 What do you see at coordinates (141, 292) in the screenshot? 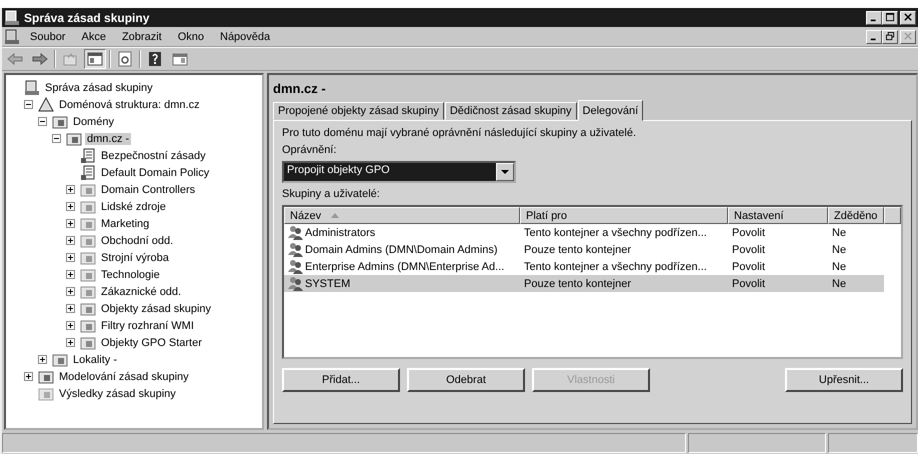
I see `tree-item: Zákaznické odd.` at bounding box center [141, 292].